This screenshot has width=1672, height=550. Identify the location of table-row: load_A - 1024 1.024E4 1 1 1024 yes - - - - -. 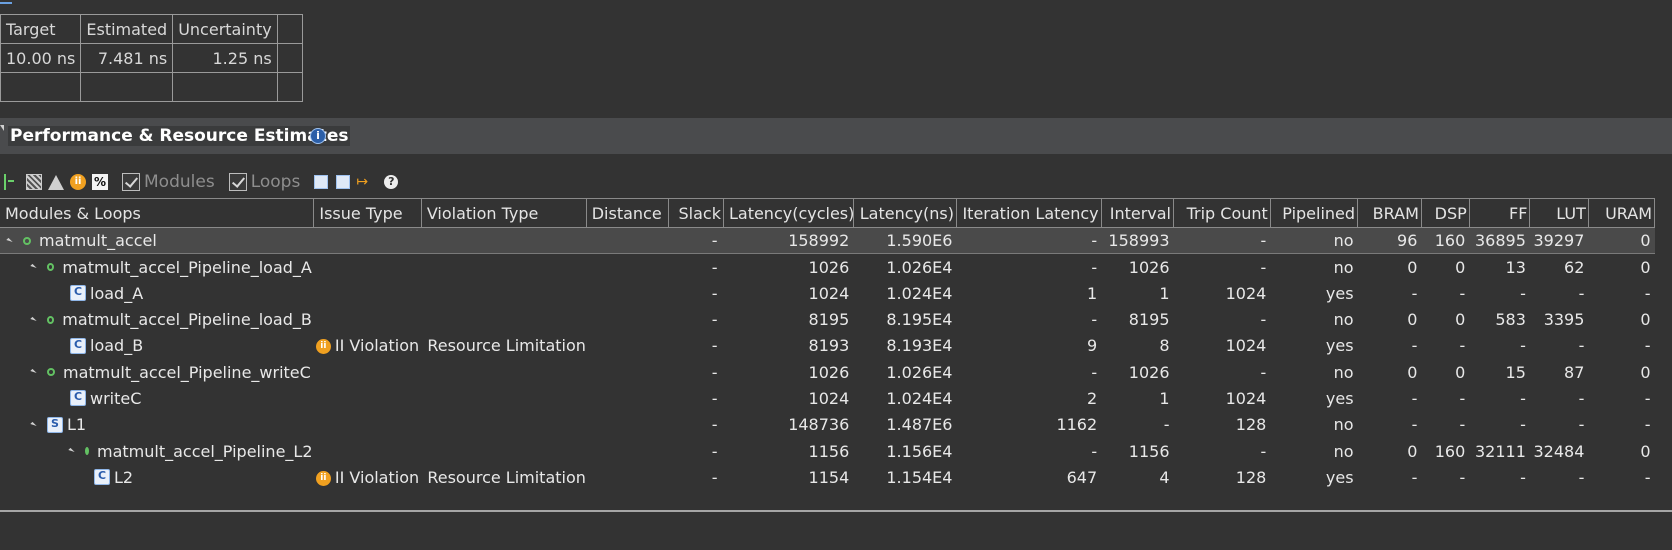
(827, 293).